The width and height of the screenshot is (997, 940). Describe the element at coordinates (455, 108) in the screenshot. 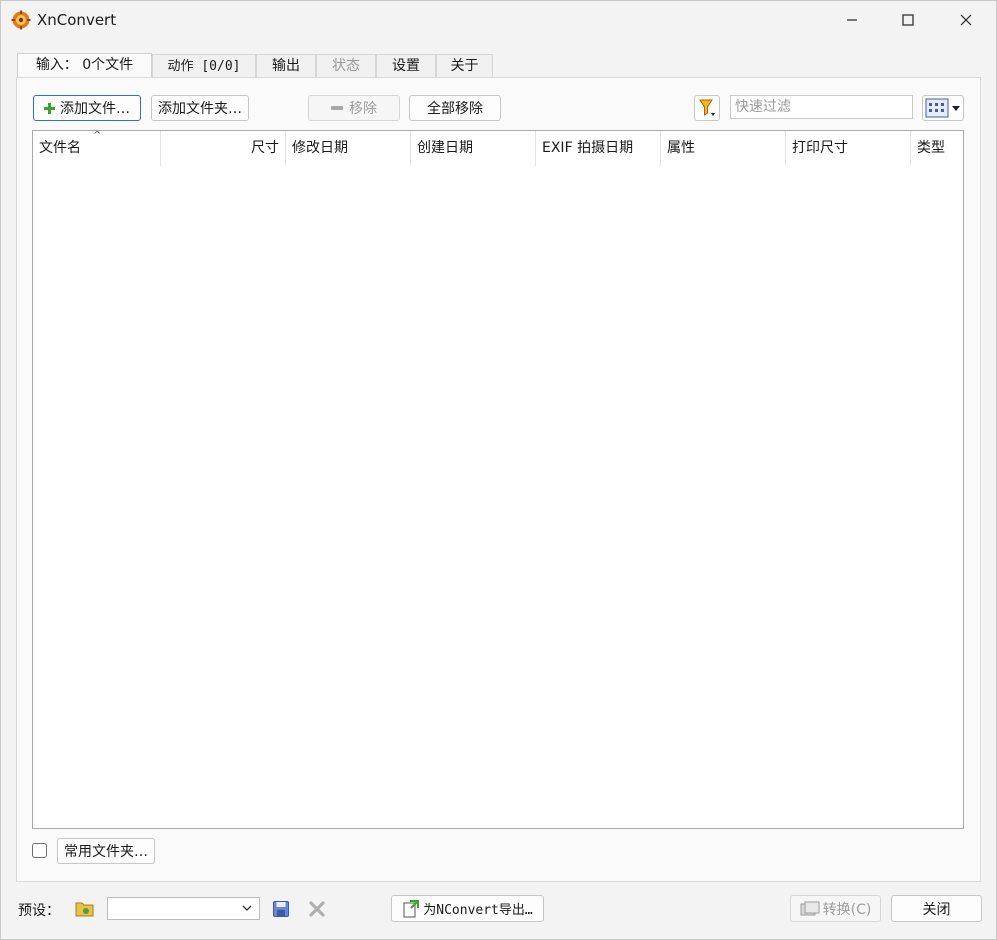

I see `remove-all-button: 全部移除` at that location.